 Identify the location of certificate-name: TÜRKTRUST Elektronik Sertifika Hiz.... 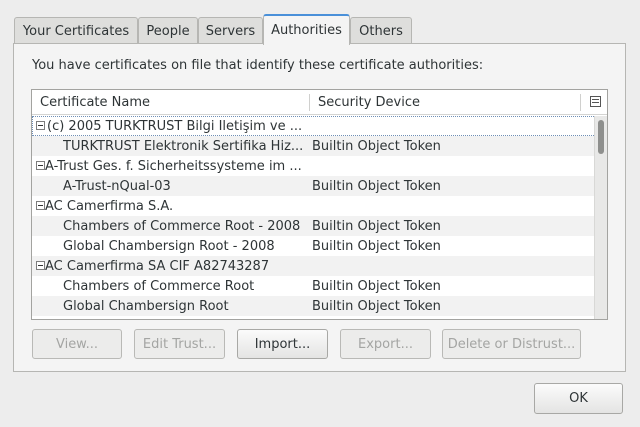
(183, 146).